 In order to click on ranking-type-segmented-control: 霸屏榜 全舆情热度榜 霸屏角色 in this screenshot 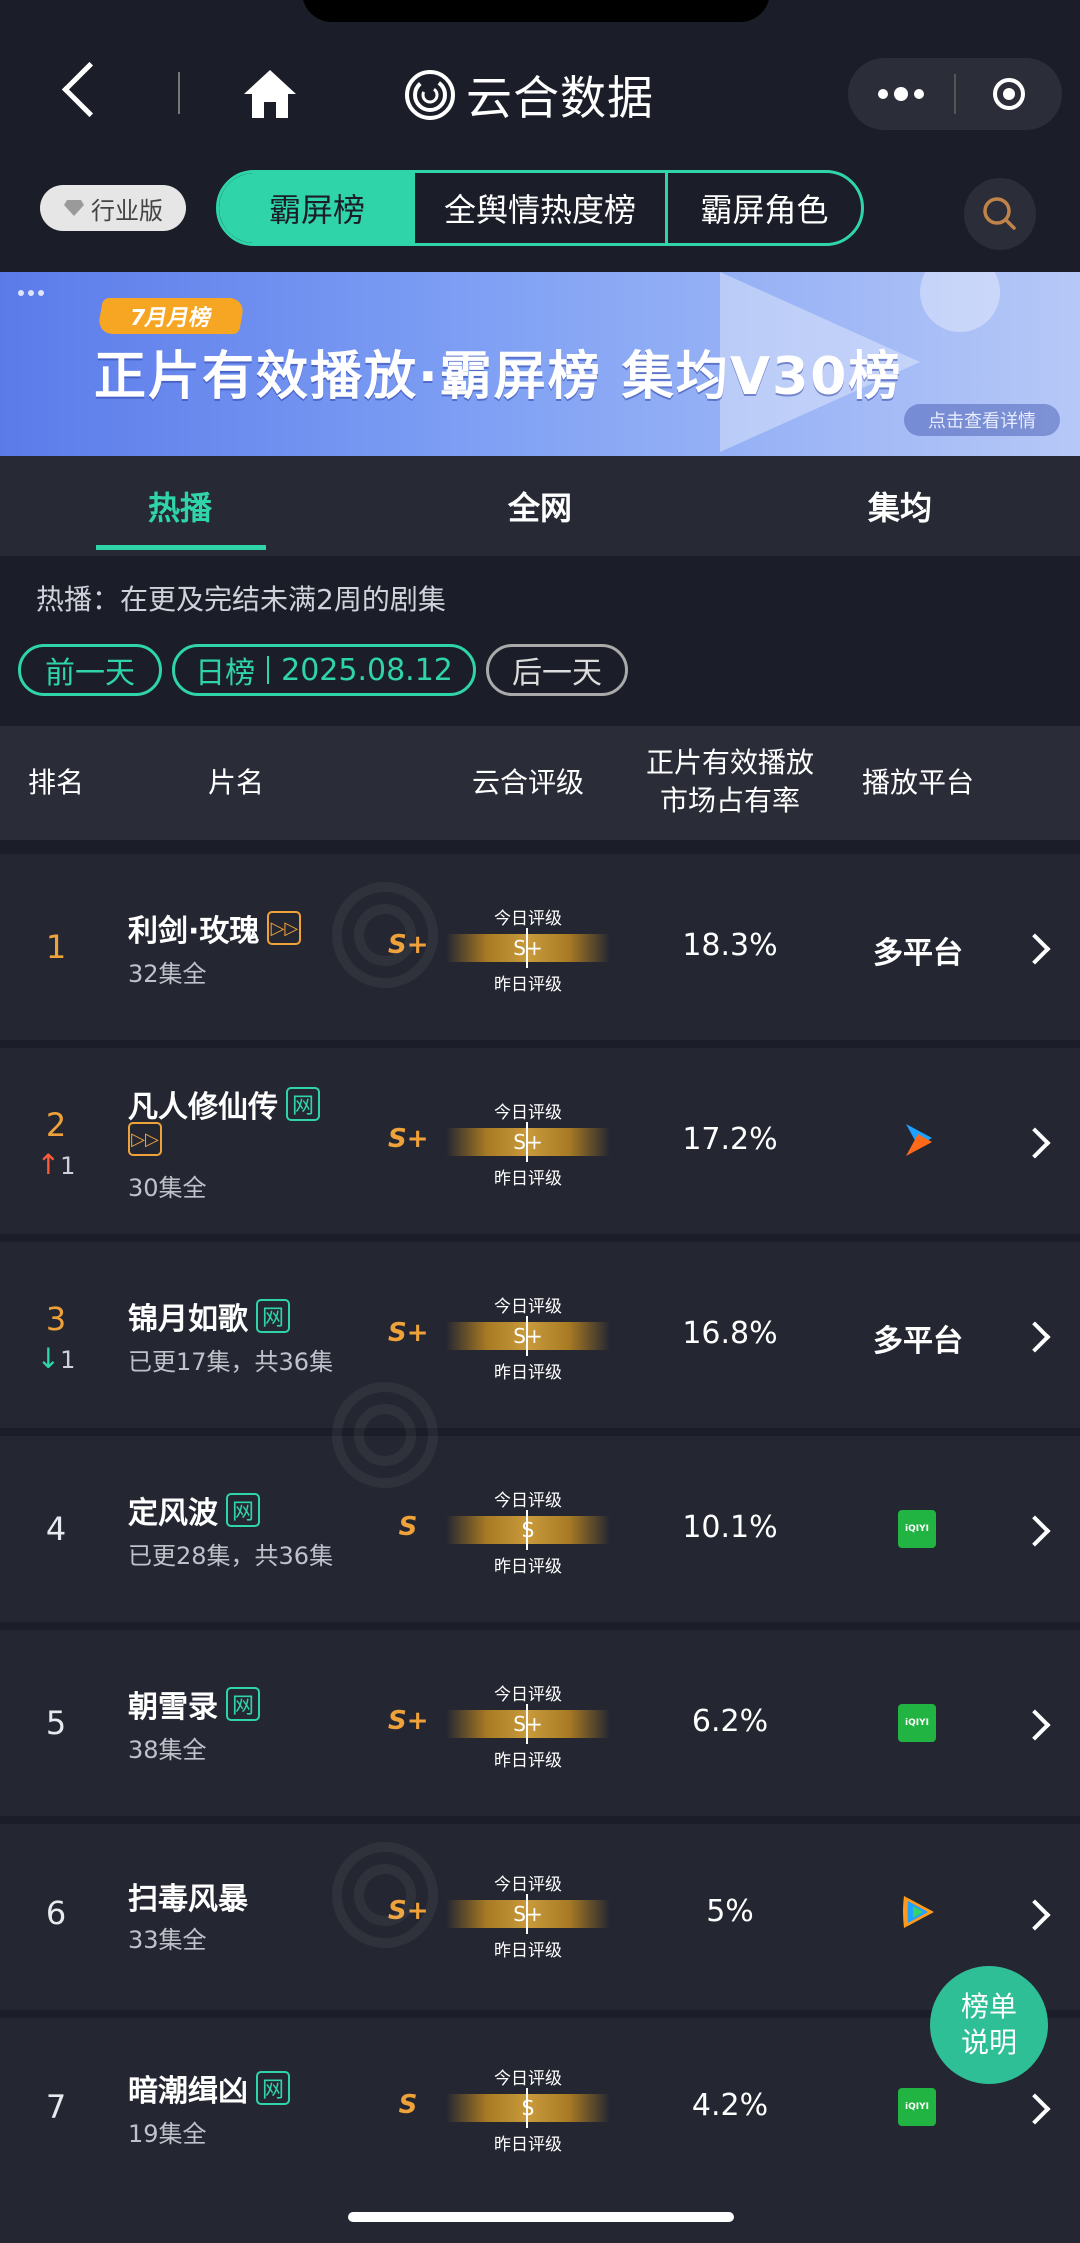, I will do `click(540, 208)`.